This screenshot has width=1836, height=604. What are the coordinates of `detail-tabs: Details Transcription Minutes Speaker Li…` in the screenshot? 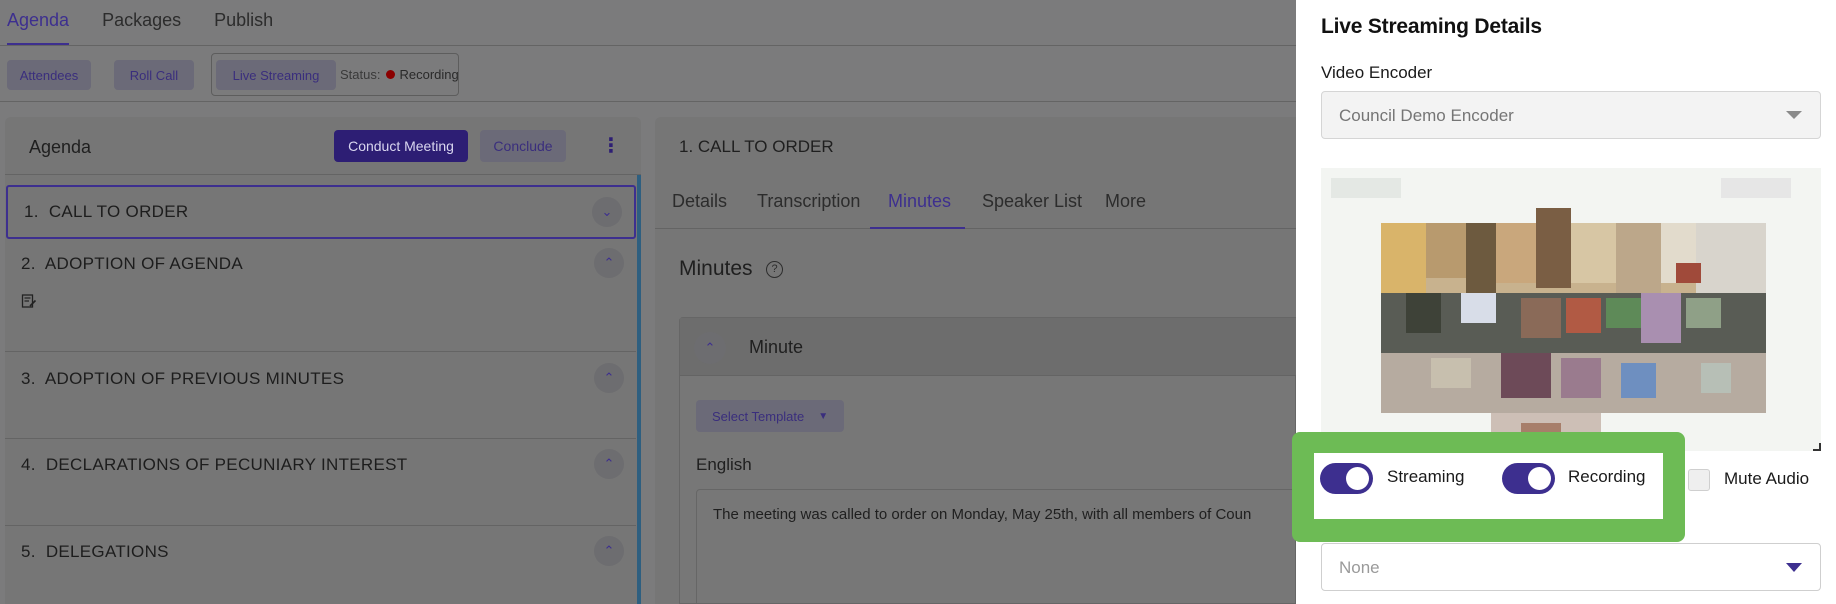 It's located at (975, 202).